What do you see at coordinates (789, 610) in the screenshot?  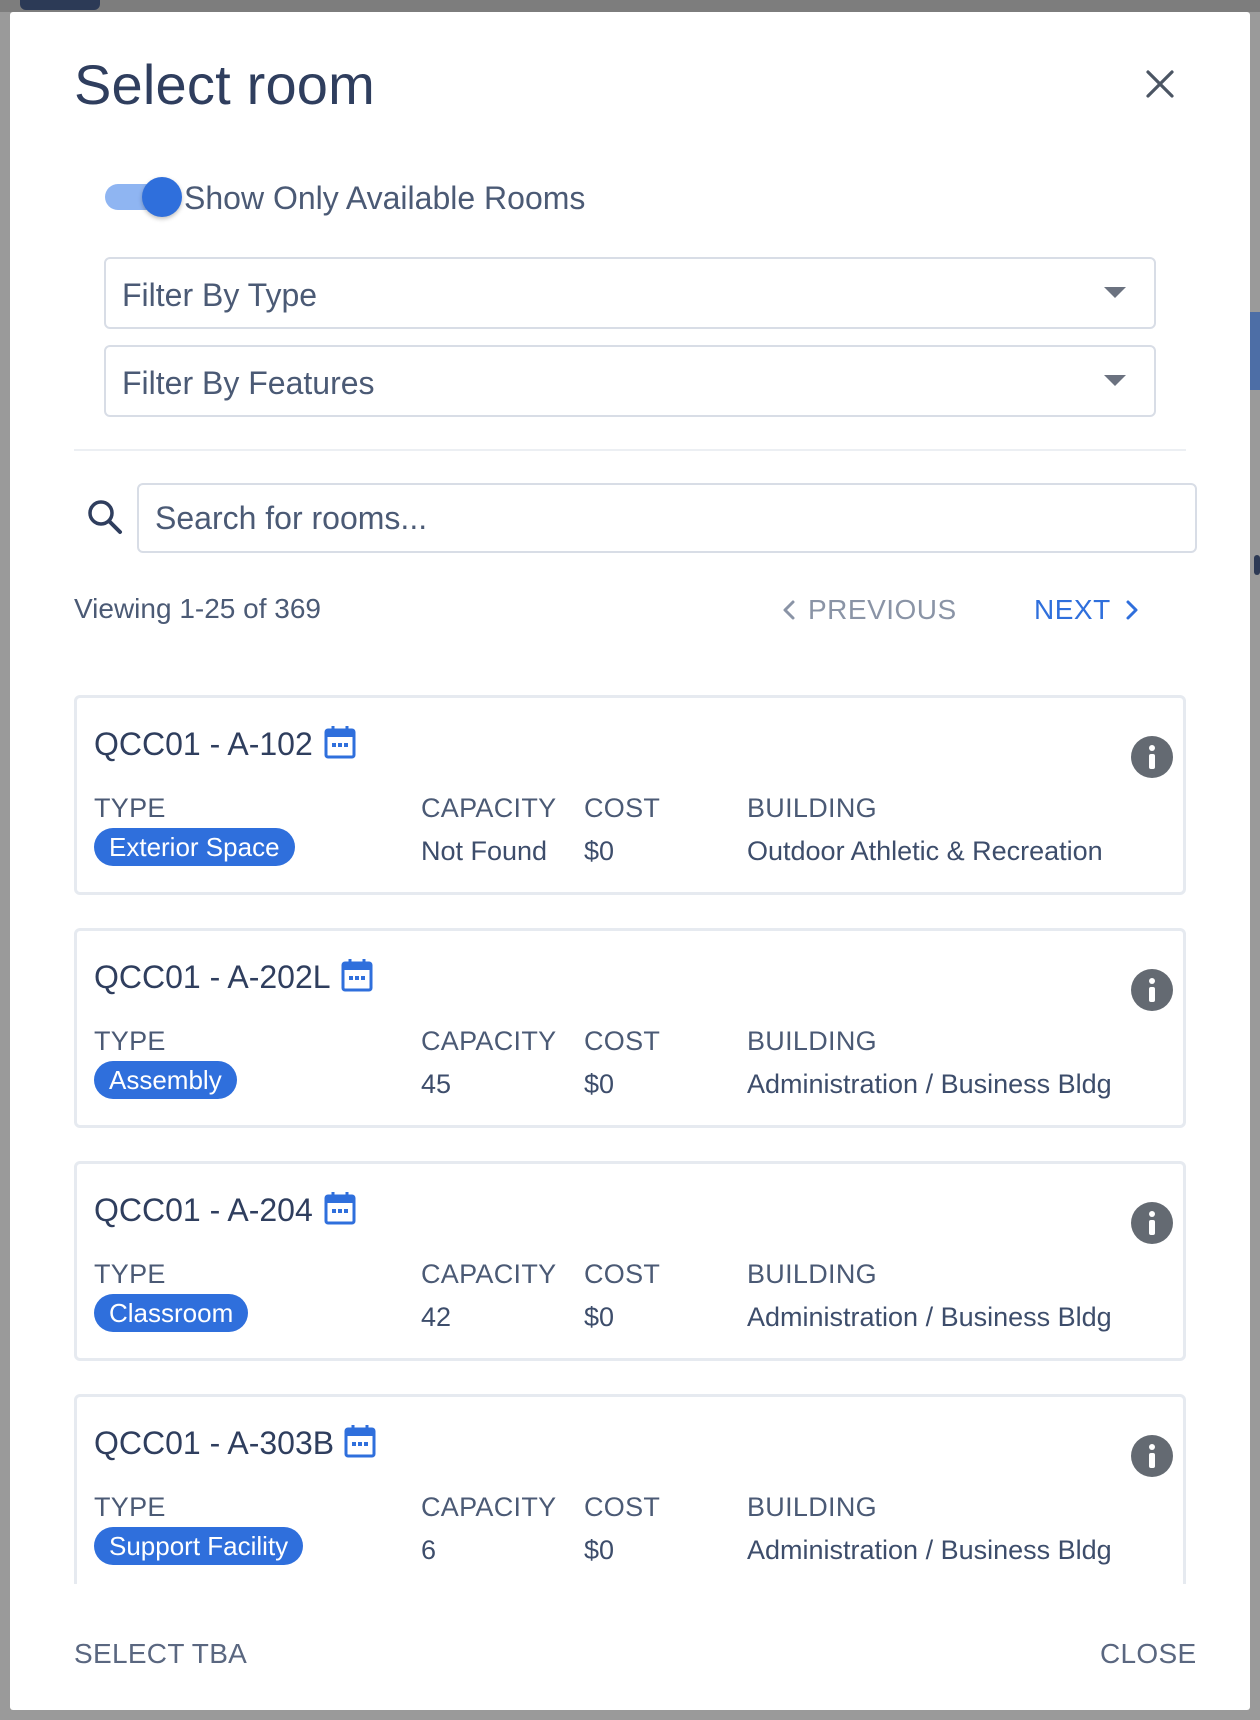 I see `chevron-left-icon` at bounding box center [789, 610].